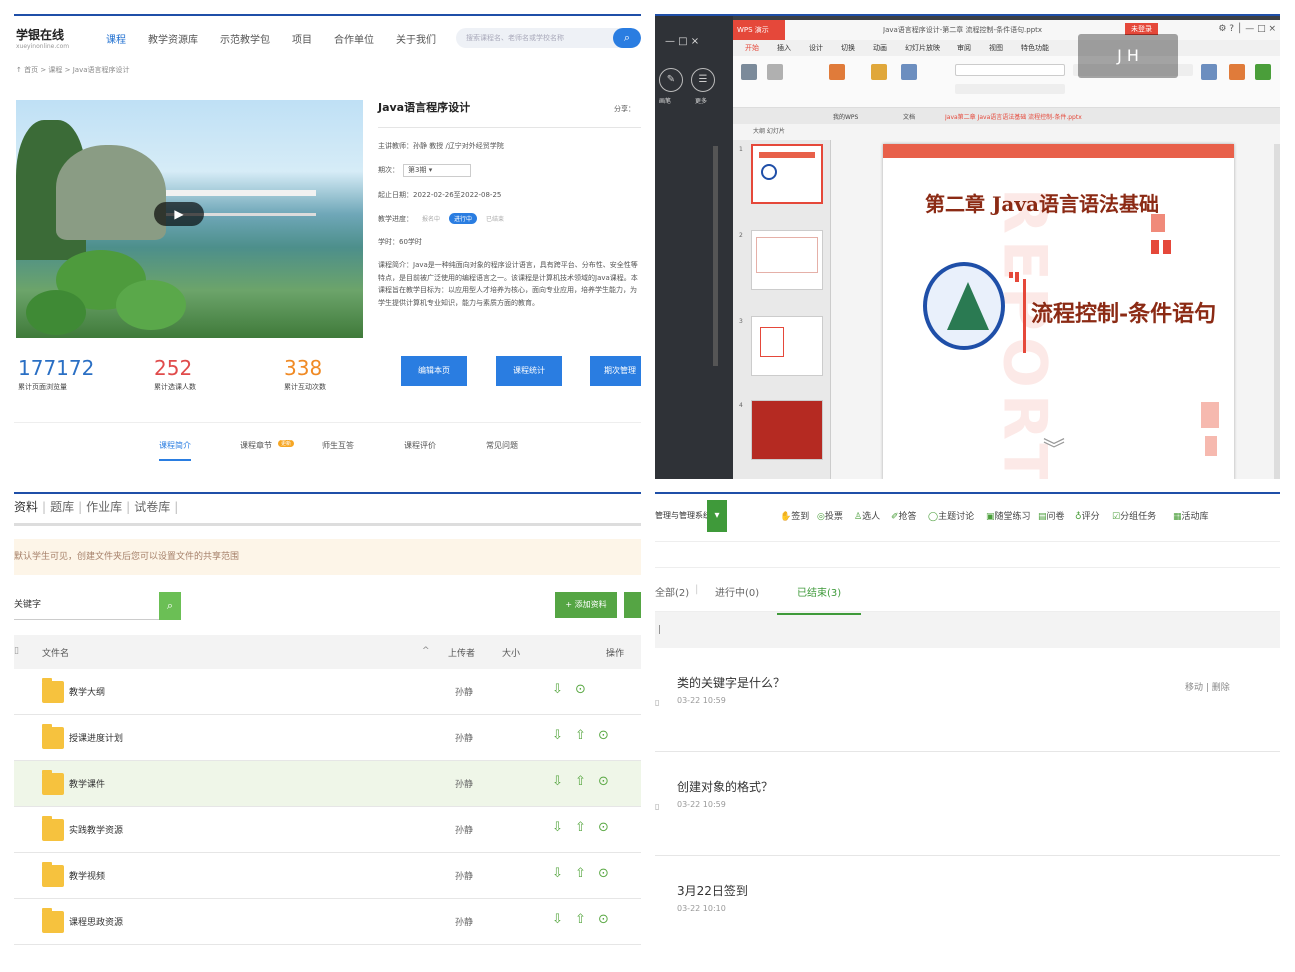 This screenshot has width=1295, height=972. I want to click on menu-icon: ☰, so click(703, 80).